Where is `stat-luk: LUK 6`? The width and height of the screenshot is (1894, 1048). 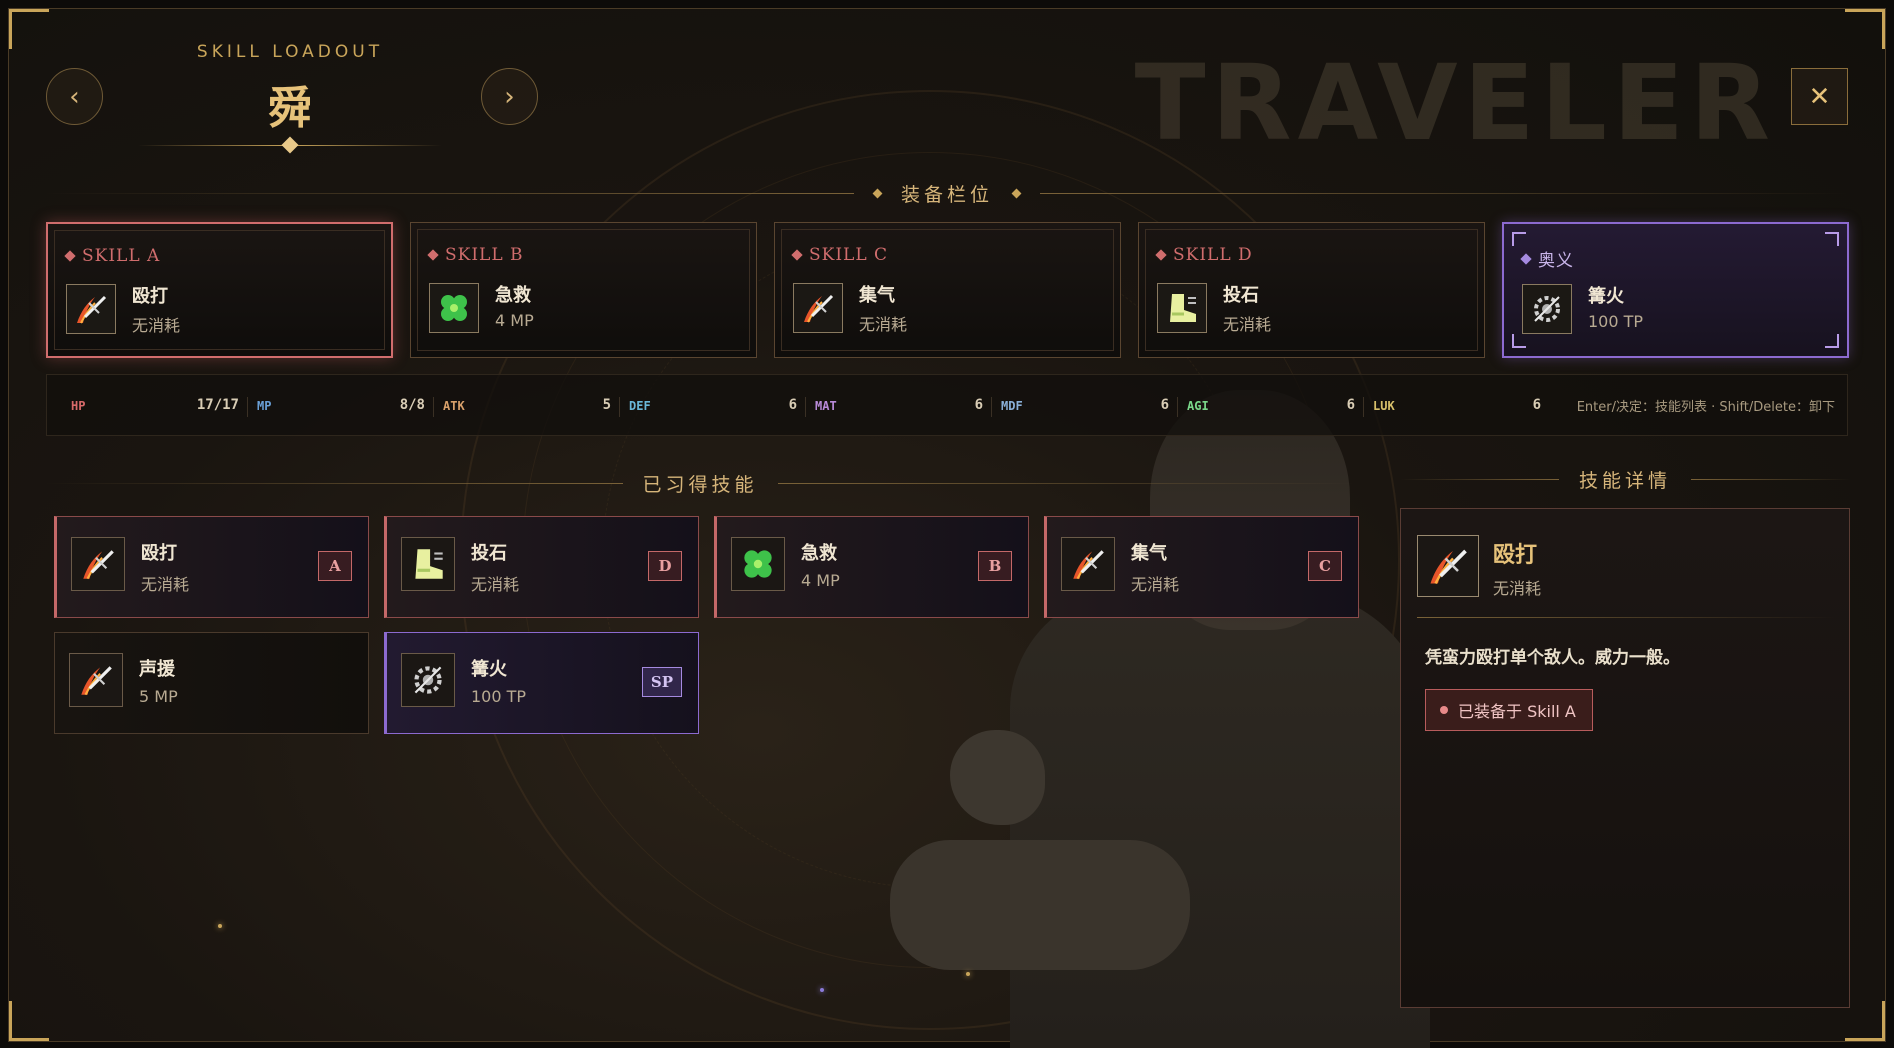
stat-luk: LUK 6 is located at coordinates (1457, 406).